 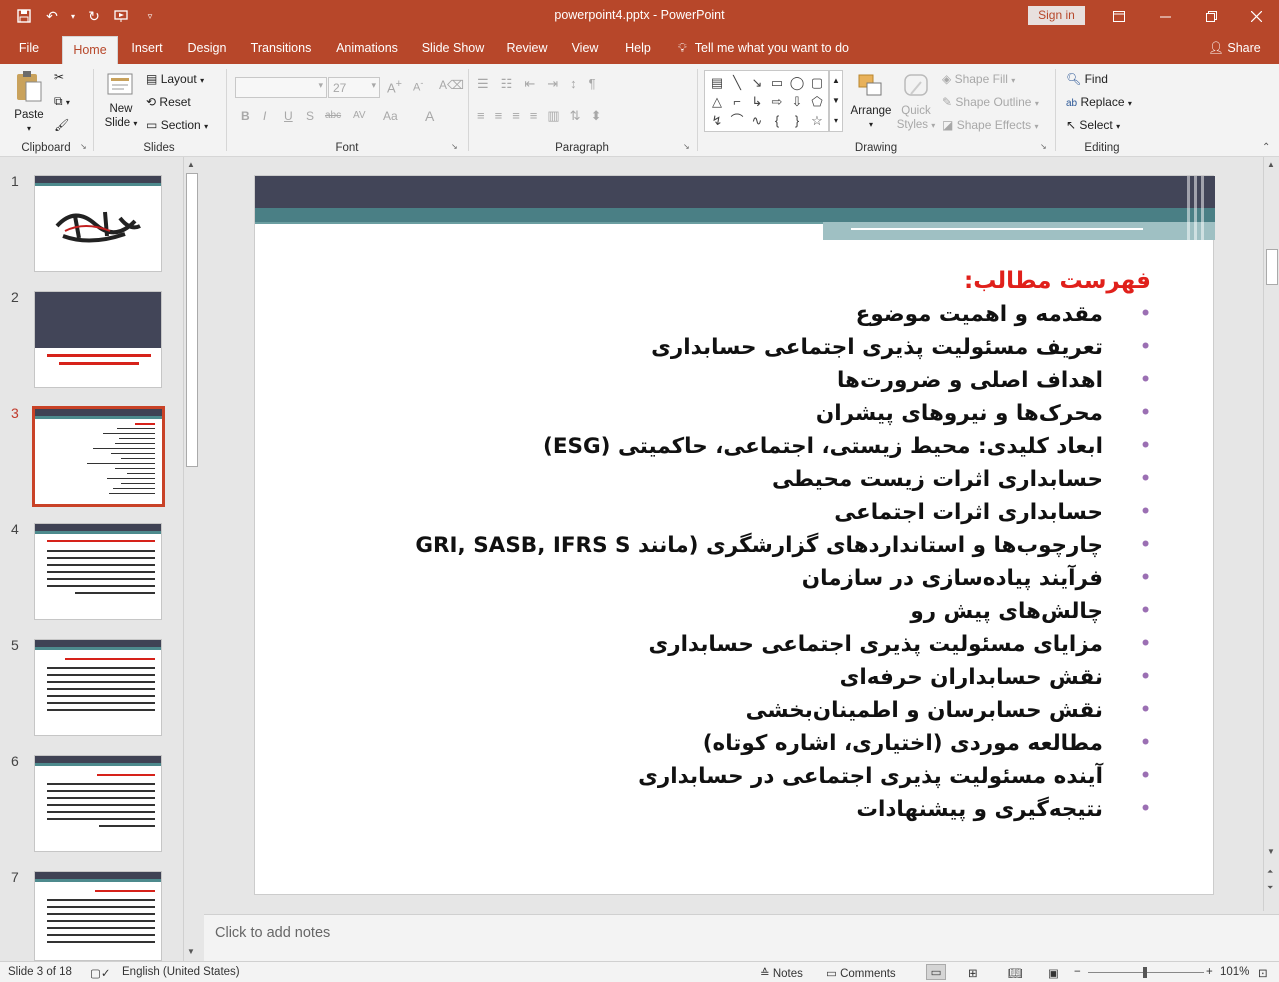 What do you see at coordinates (333, 115) in the screenshot?
I see `strikethrough-button: abc` at bounding box center [333, 115].